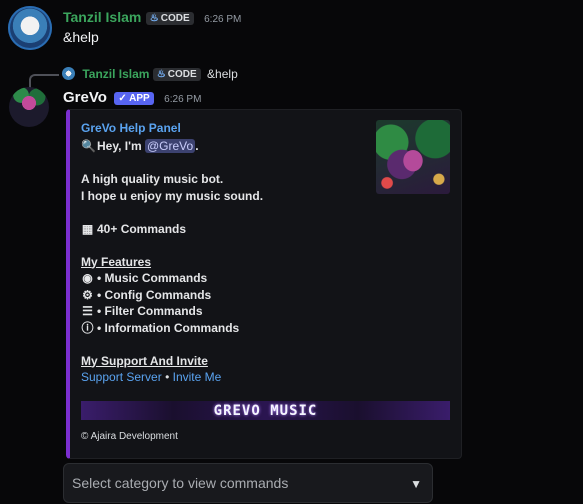  I want to click on select-placeholder: Select category to view commands, so click(180, 483).